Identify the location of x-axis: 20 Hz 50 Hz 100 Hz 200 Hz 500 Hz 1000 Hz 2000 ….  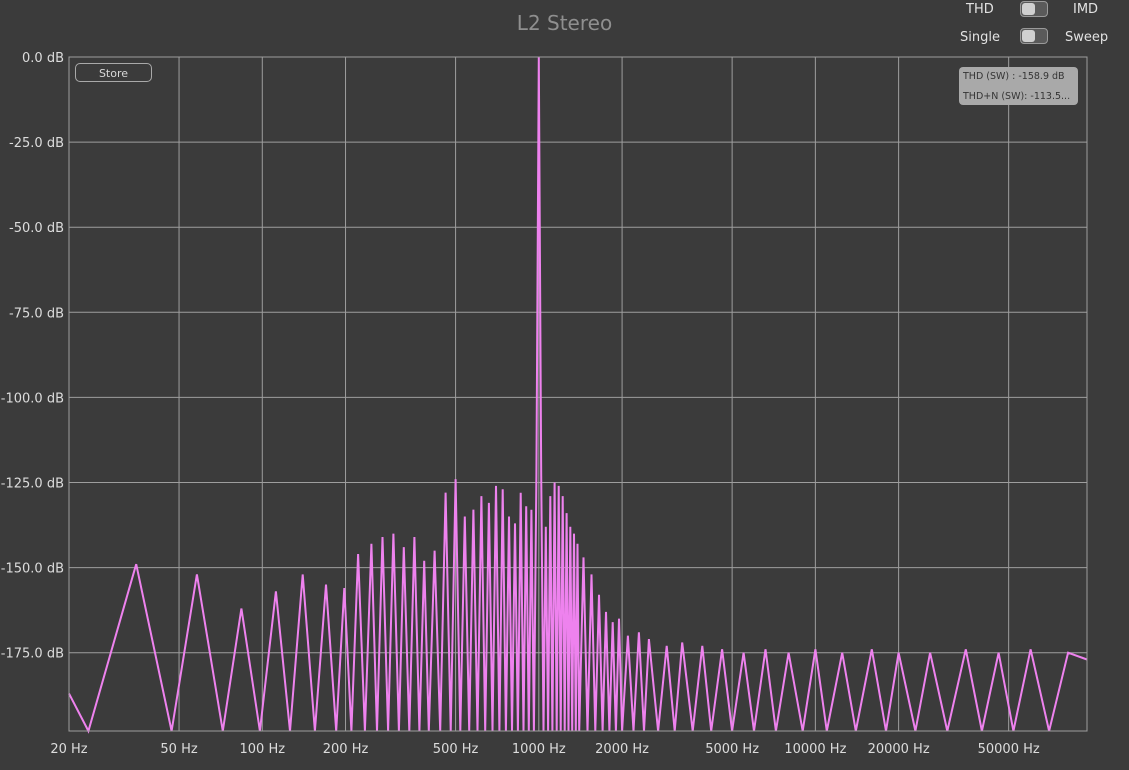
(545, 749).